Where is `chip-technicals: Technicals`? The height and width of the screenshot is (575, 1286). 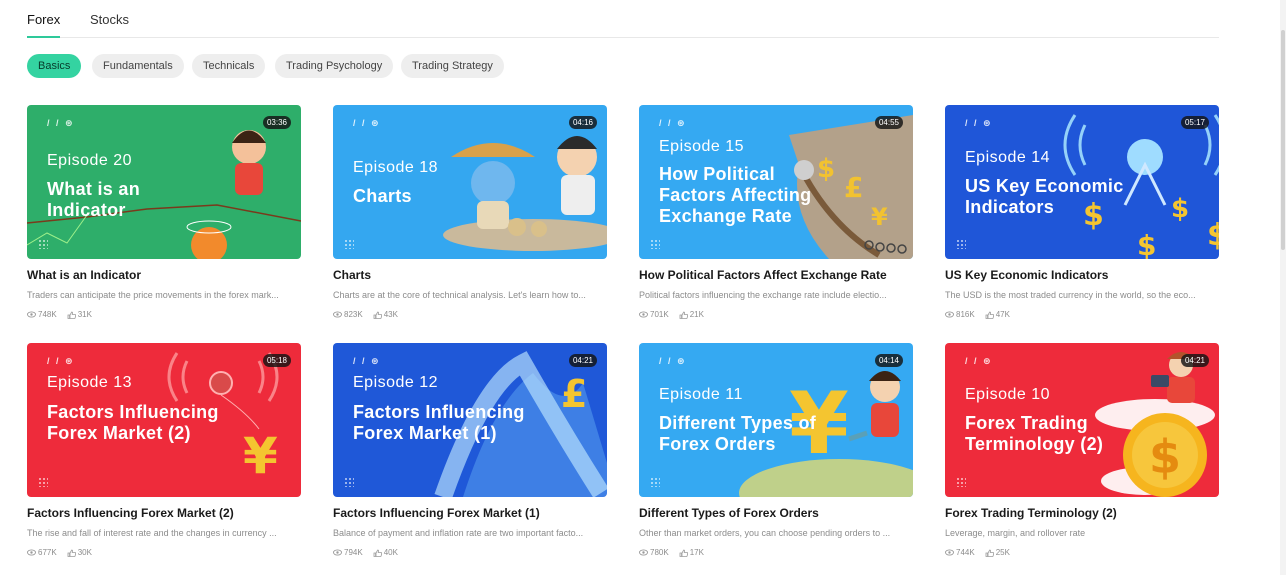 chip-technicals: Technicals is located at coordinates (229, 66).